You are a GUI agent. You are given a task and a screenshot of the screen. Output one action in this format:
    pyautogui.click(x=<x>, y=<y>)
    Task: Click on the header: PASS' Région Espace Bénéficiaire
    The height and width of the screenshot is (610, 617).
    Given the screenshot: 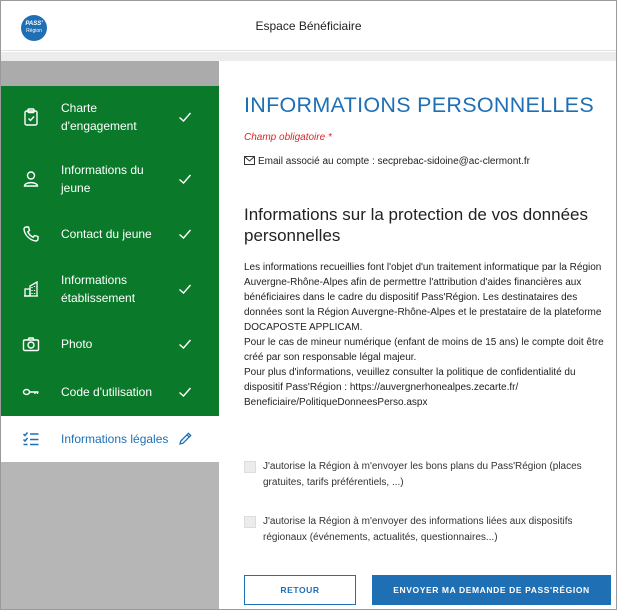 What is the action you would take?
    pyautogui.click(x=308, y=26)
    